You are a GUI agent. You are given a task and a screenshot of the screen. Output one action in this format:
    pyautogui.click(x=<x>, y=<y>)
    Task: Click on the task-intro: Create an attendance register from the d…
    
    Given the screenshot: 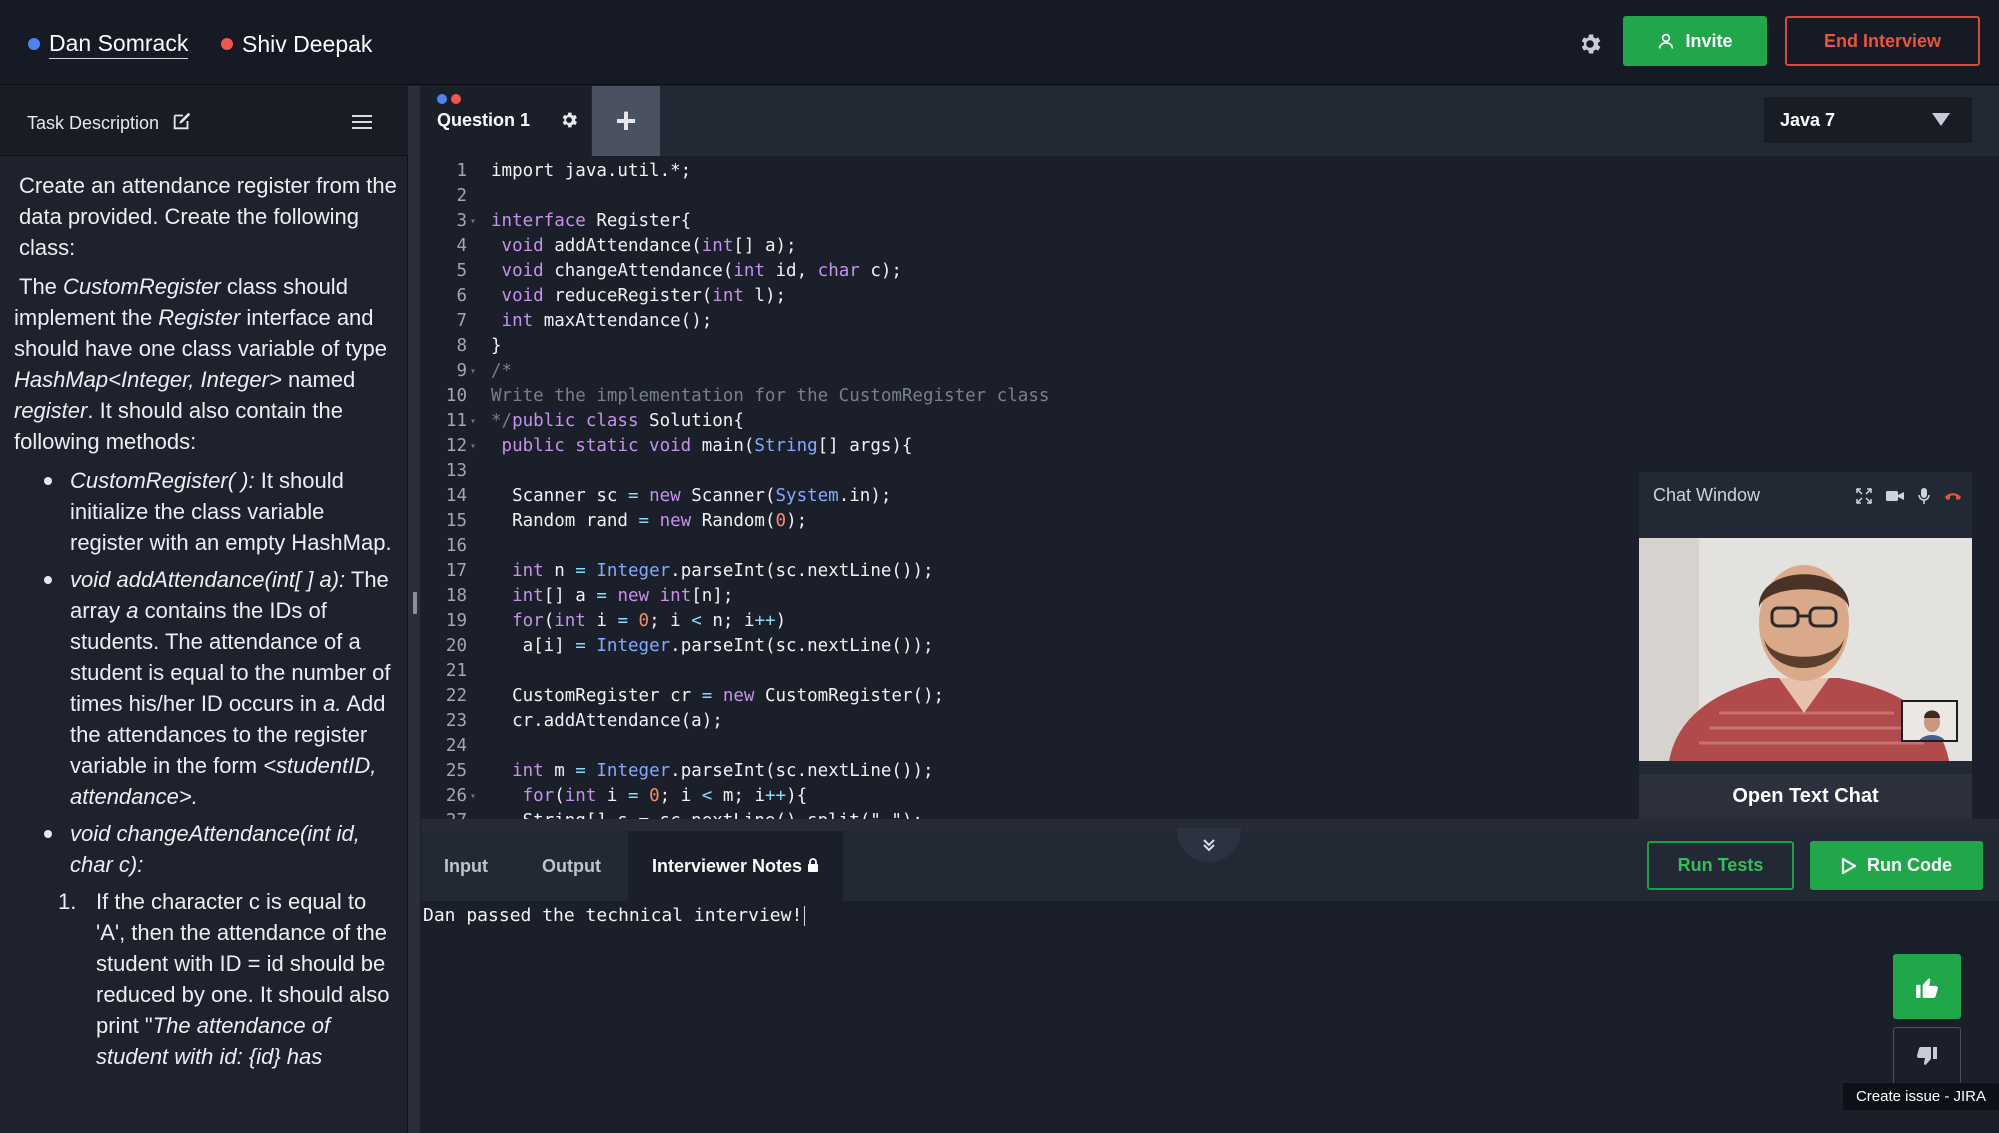 What is the action you would take?
    pyautogui.click(x=208, y=216)
    